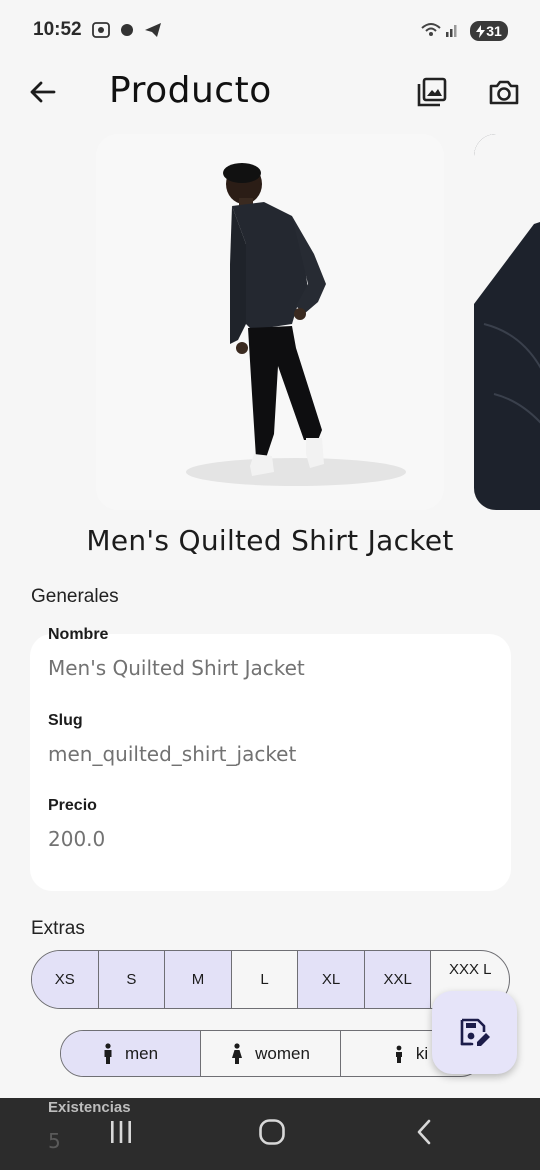 This screenshot has width=540, height=1170. What do you see at coordinates (58, 928) in the screenshot?
I see `section-extras-label: Extras` at bounding box center [58, 928].